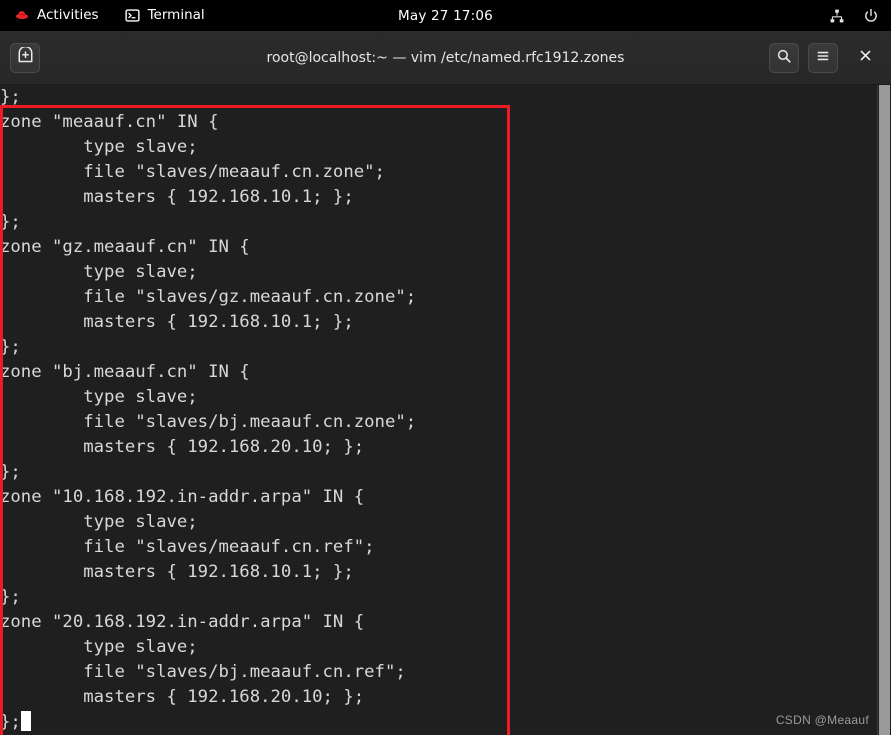 The height and width of the screenshot is (735, 891). What do you see at coordinates (203, 672) in the screenshot?
I see `terminal-line: file "slaves/bj.meaauf.cn.ref";` at bounding box center [203, 672].